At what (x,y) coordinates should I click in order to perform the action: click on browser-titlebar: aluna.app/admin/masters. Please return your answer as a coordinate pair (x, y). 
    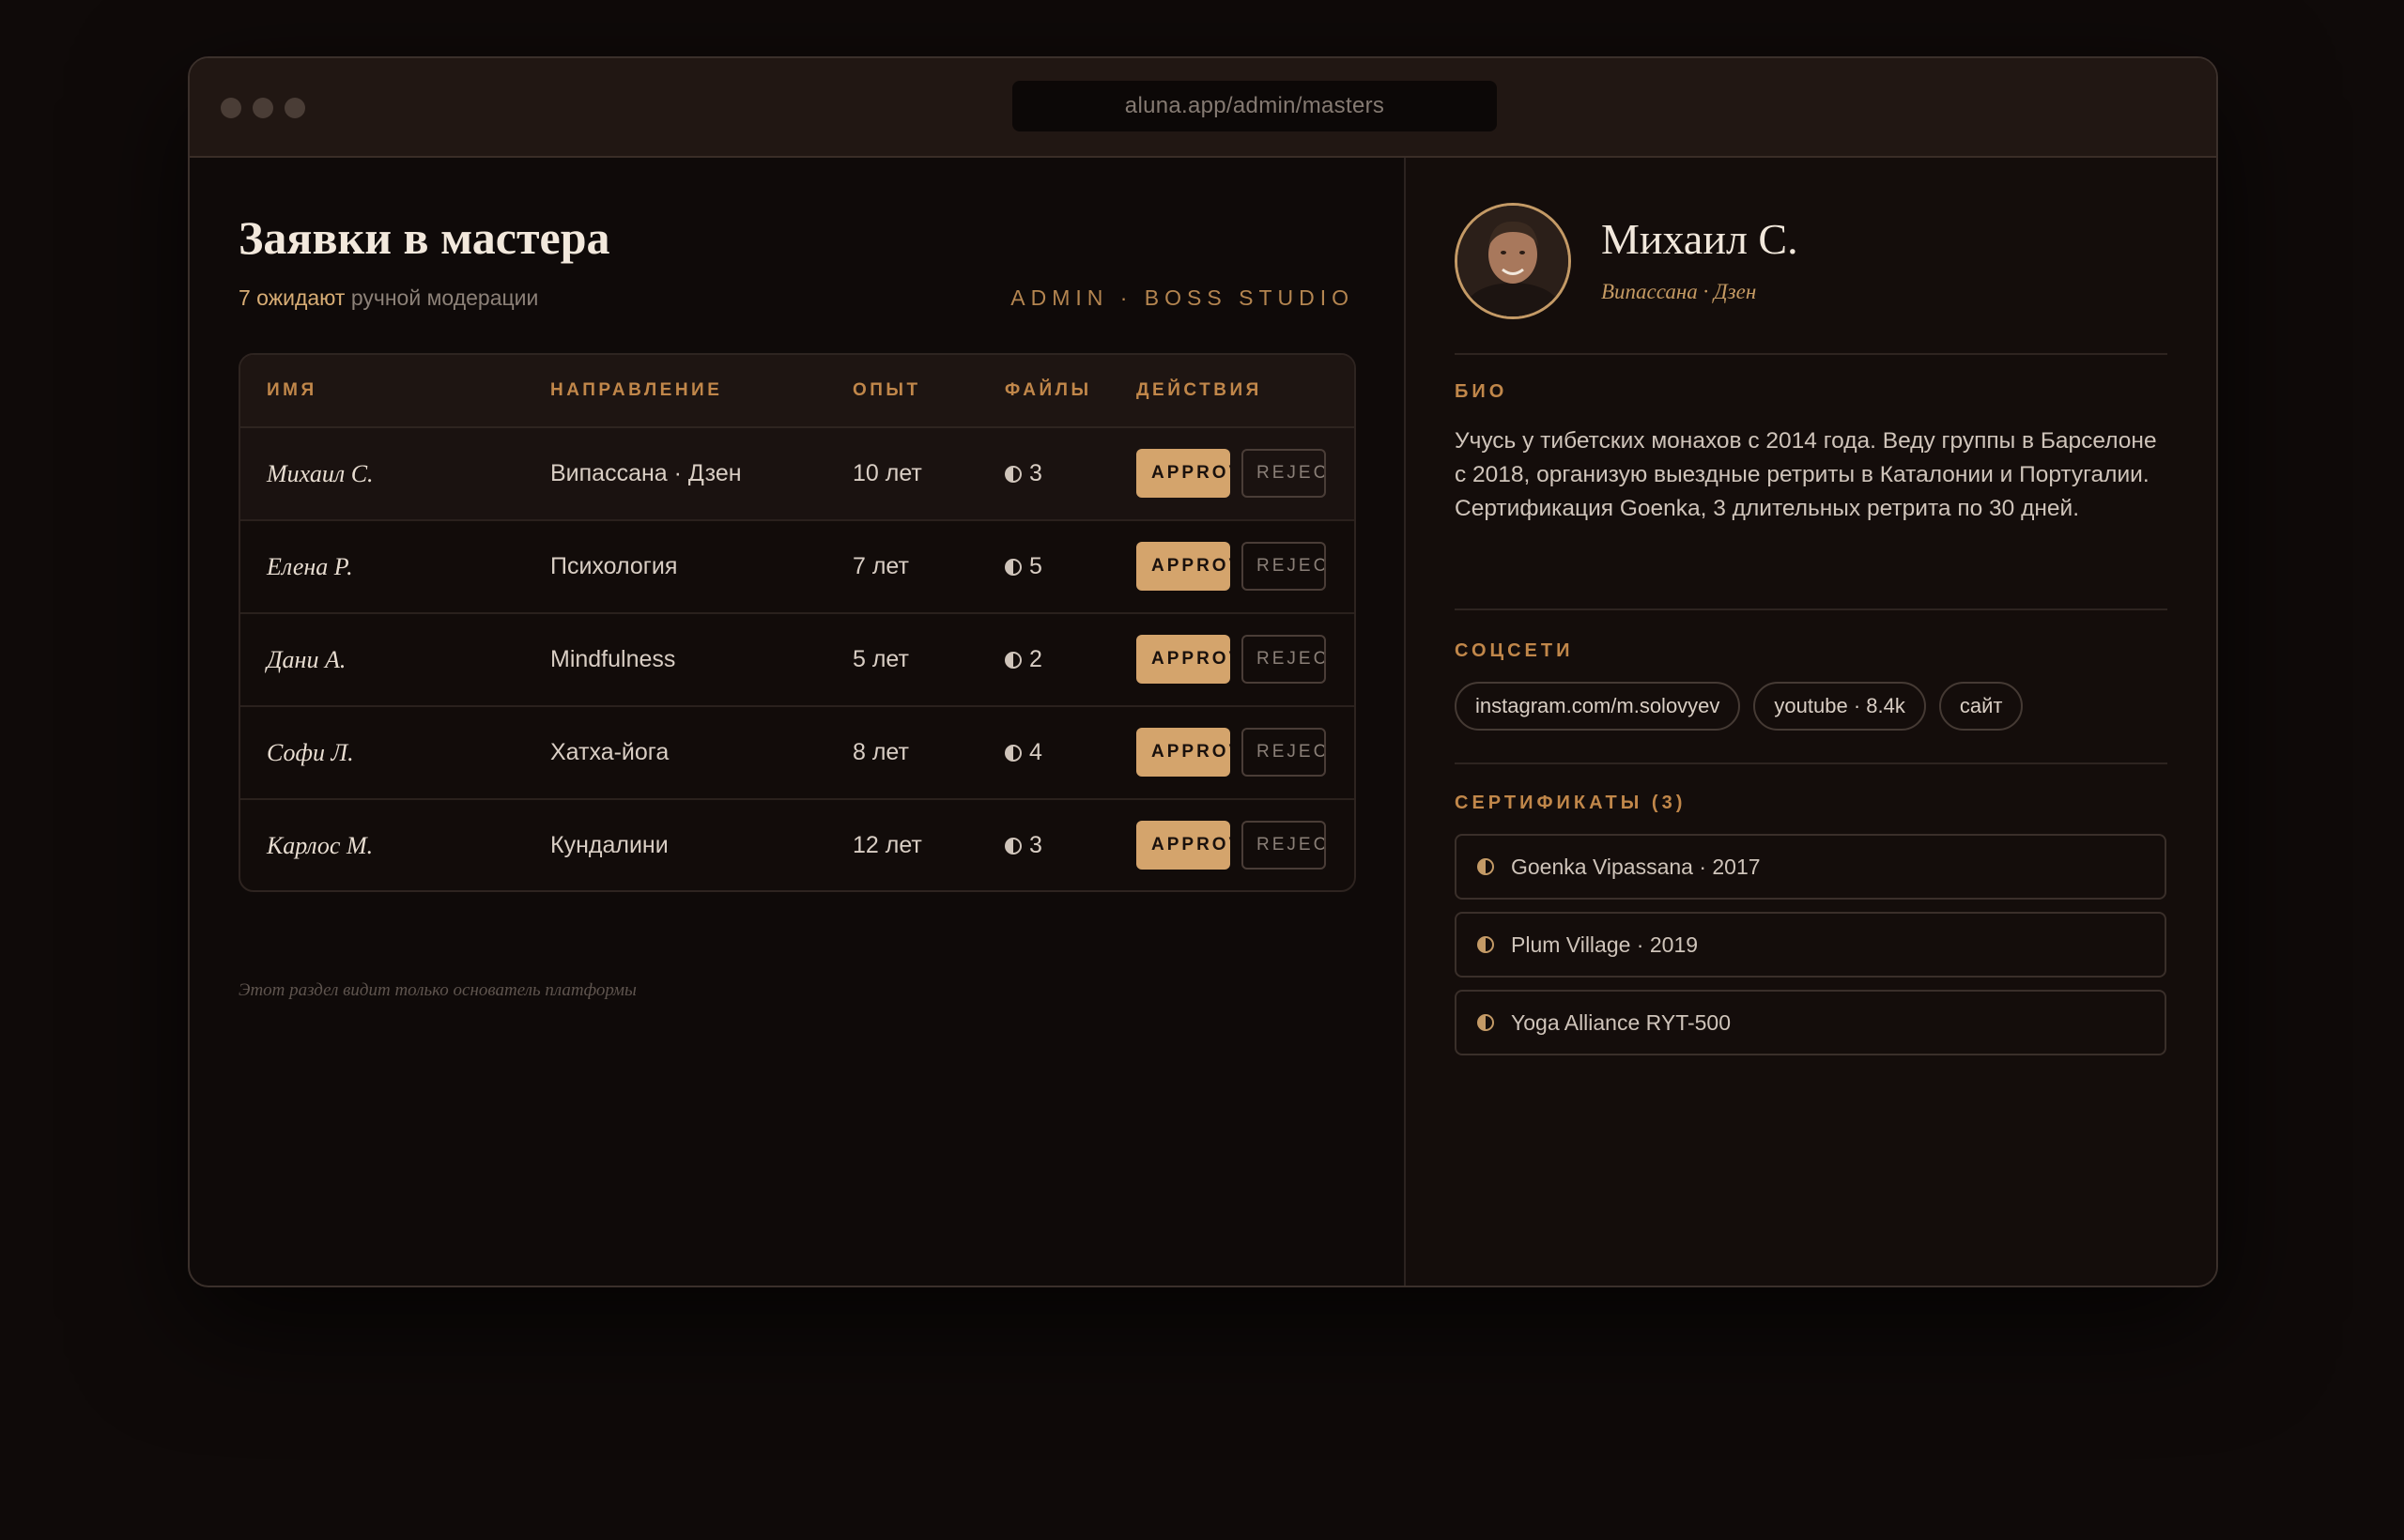
    Looking at the image, I should click on (1203, 108).